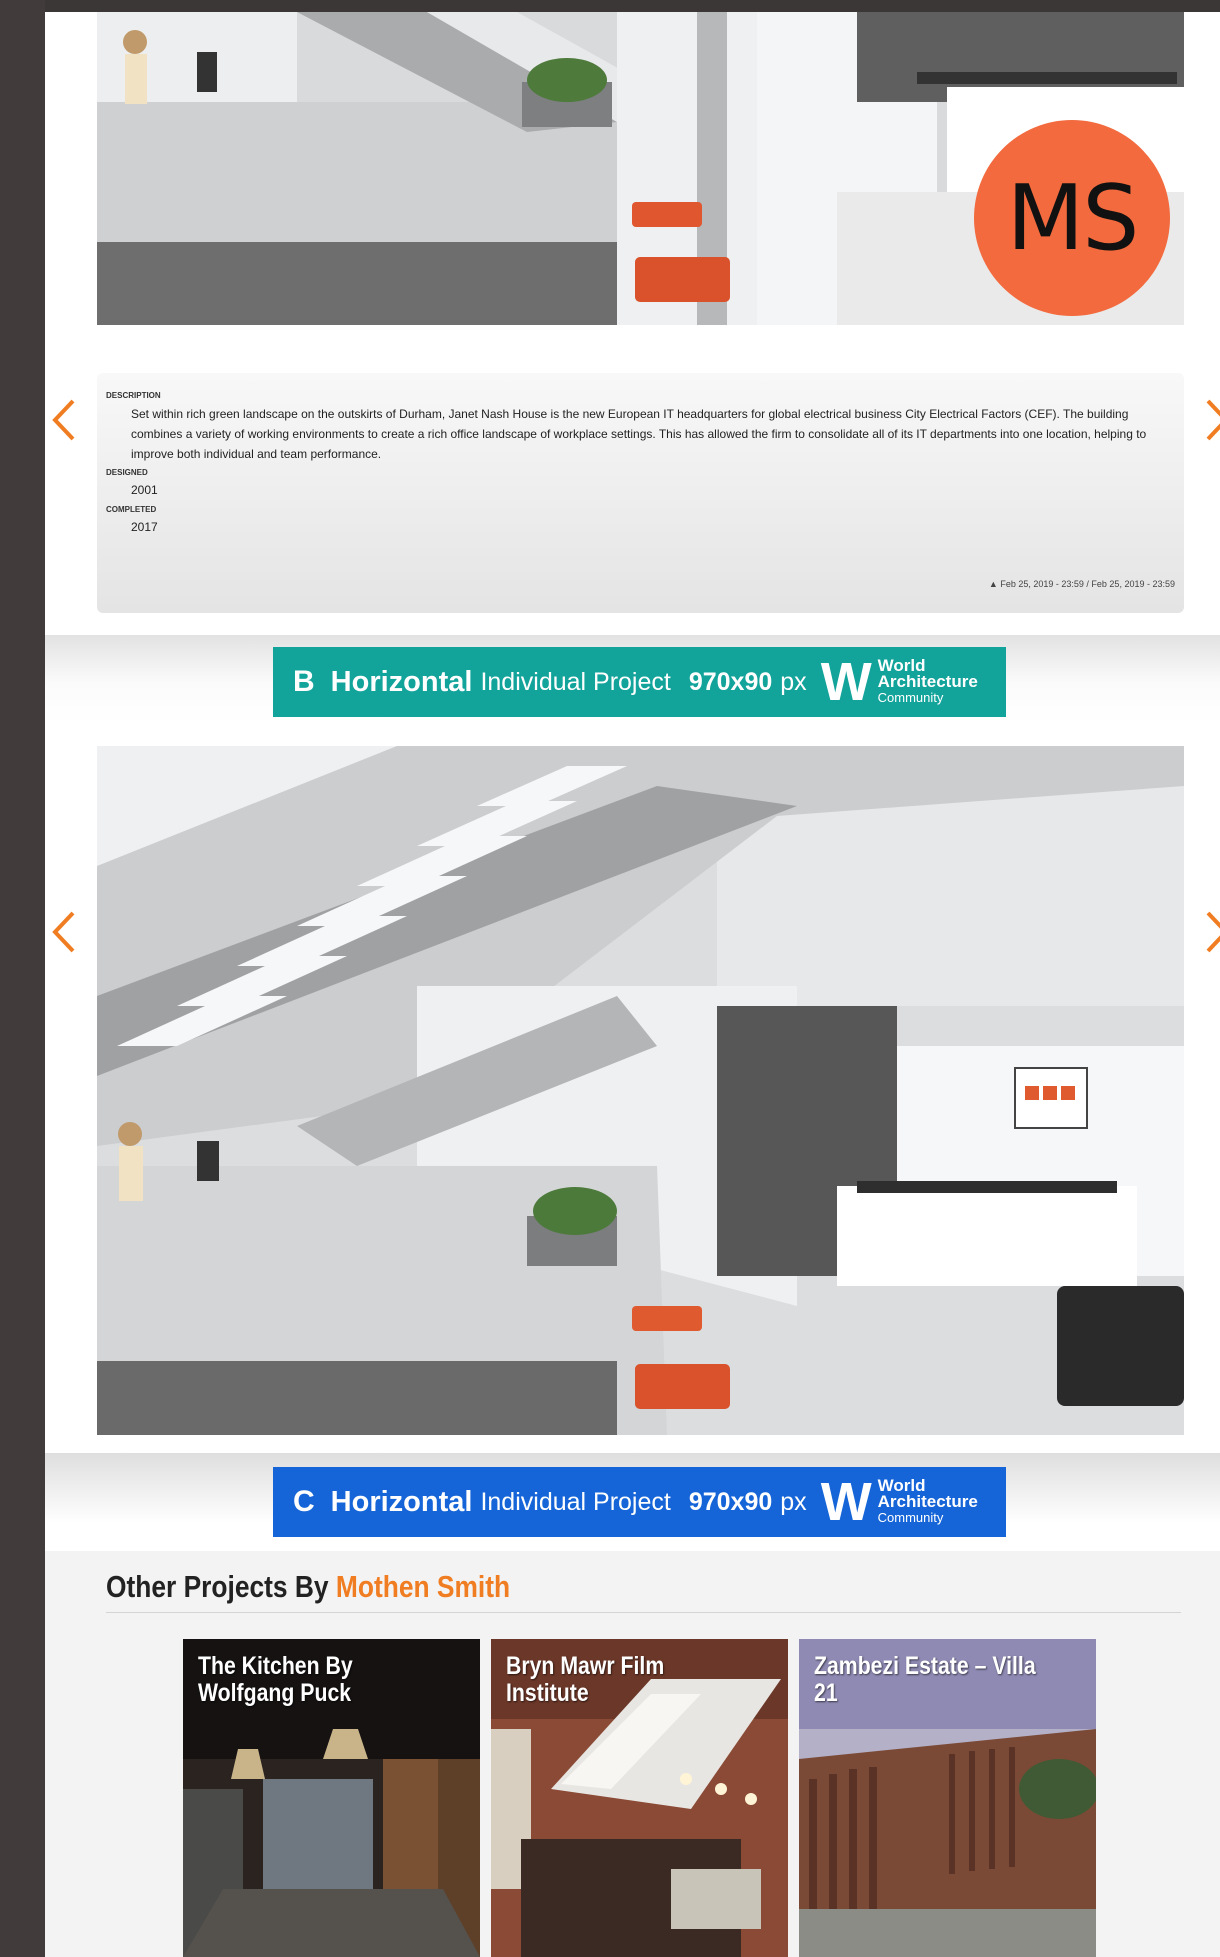  Describe the element at coordinates (127, 472) in the screenshot. I see `designed-label: DESIGNED` at that location.